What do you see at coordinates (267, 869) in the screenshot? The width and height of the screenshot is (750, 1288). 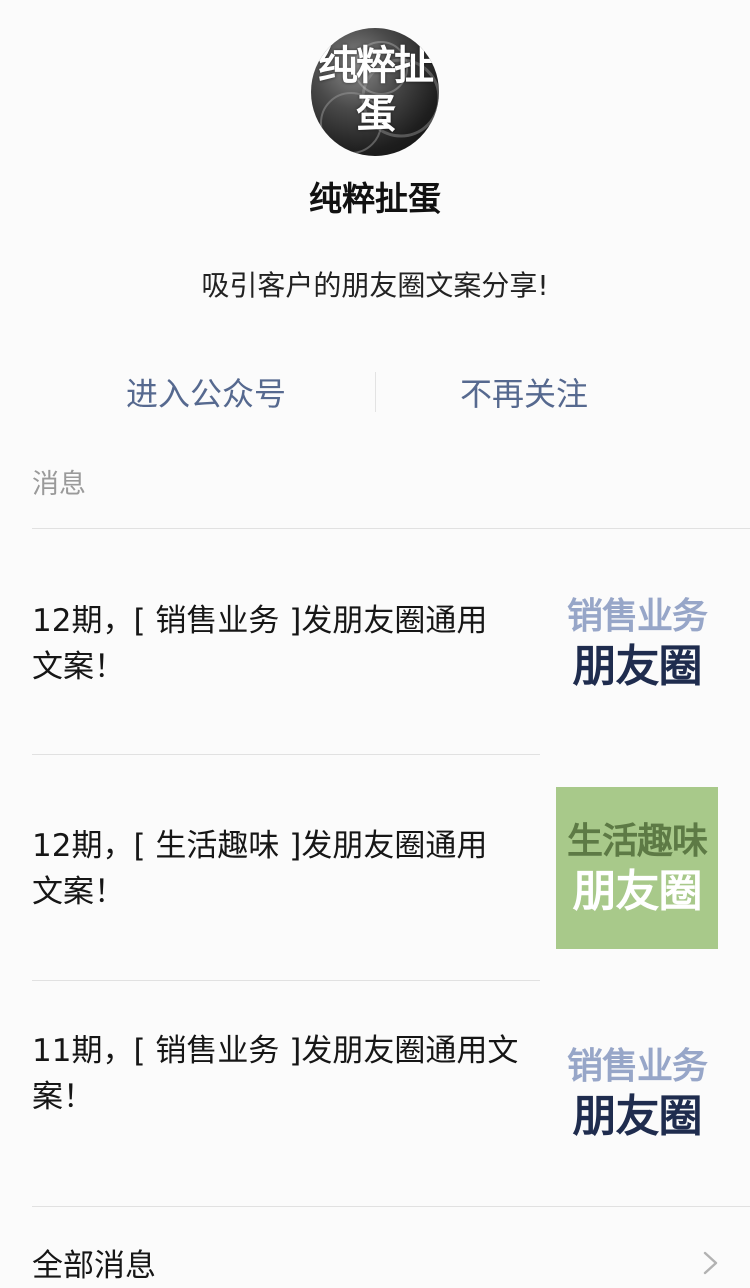 I see `message-title: 12期，[ 生活趣味 ]发朋友圈通用文案！` at bounding box center [267, 869].